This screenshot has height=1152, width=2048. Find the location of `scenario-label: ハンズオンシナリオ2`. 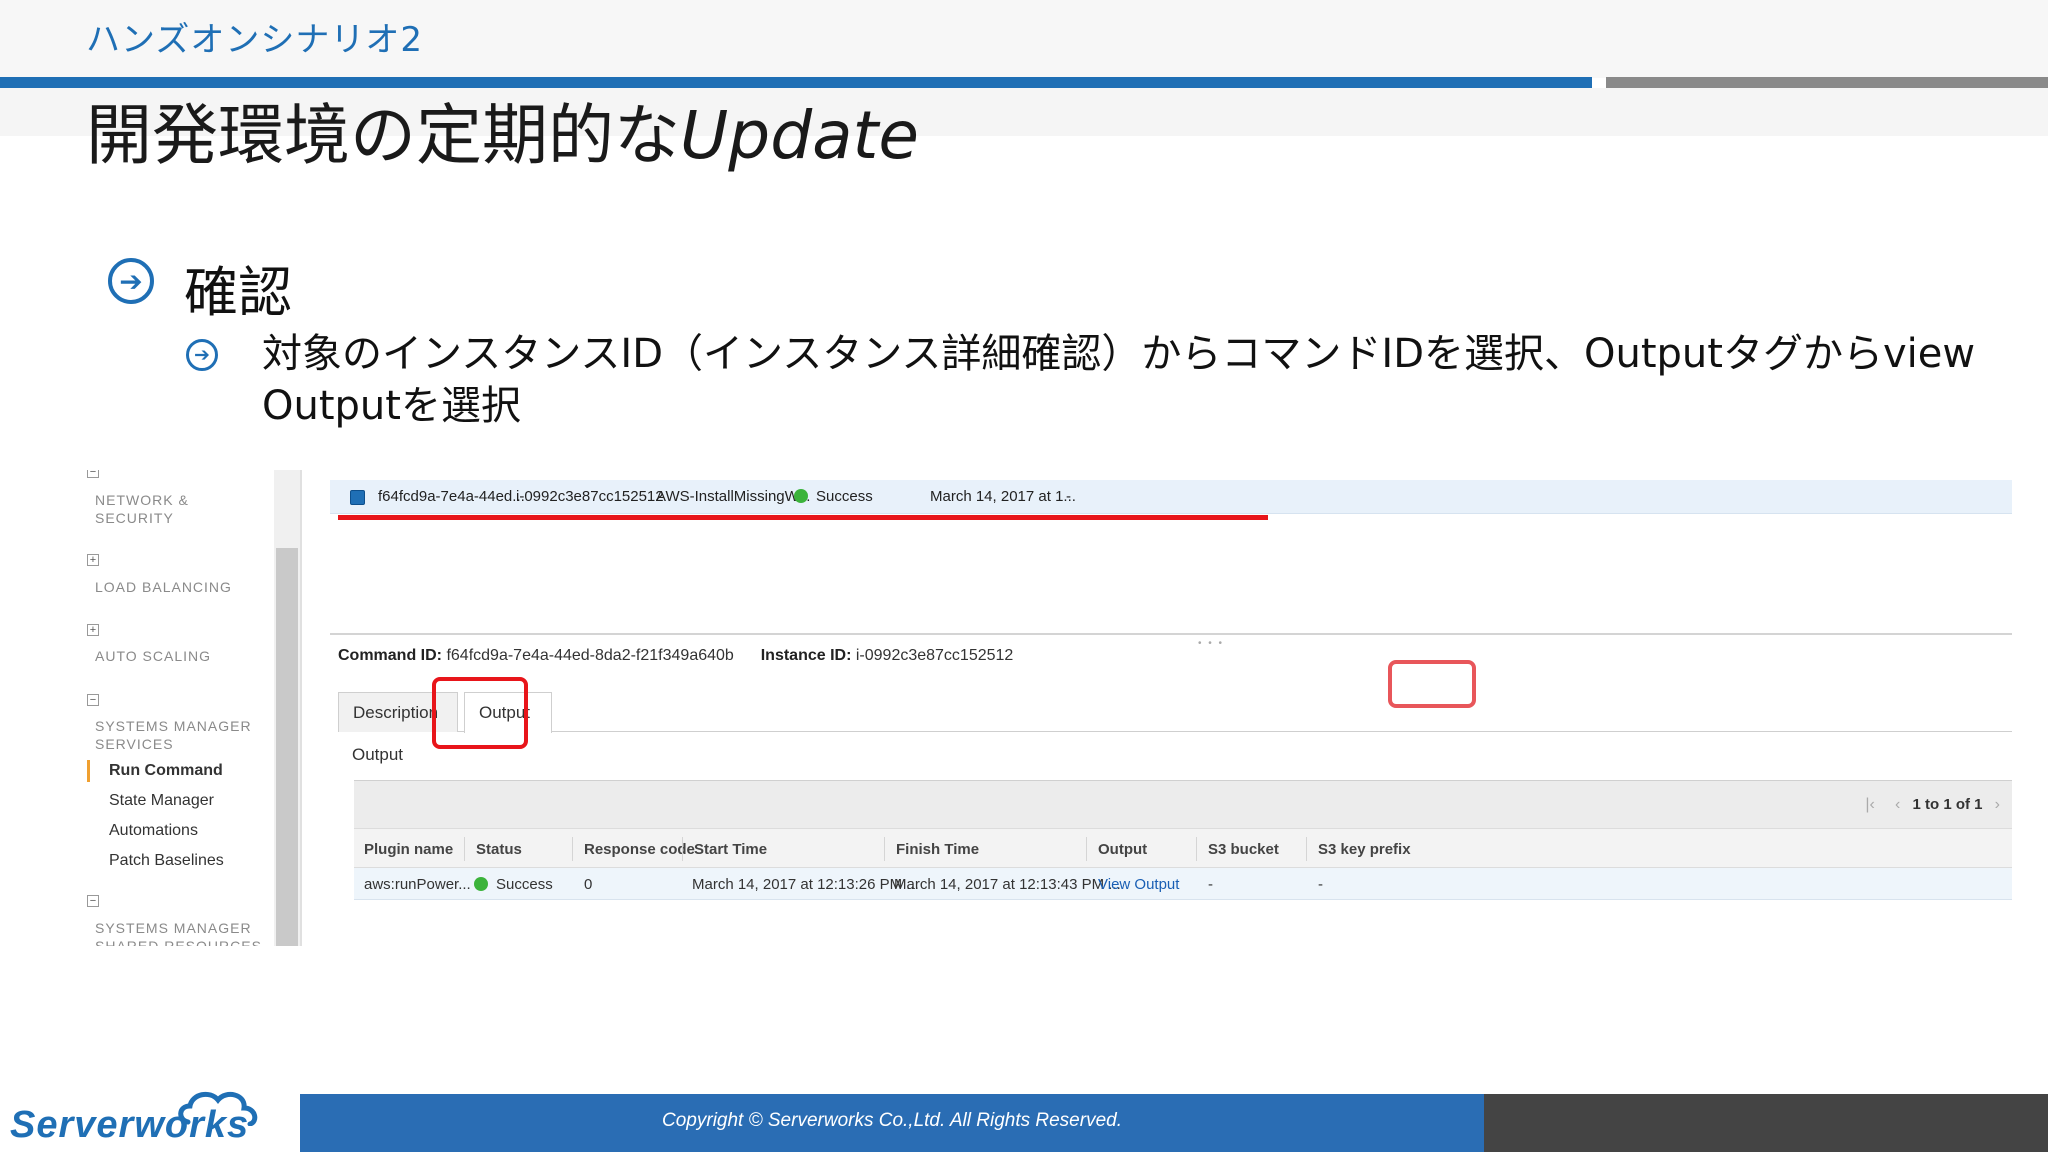

scenario-label: ハンズオンシナリオ2 is located at coordinates (254, 40).